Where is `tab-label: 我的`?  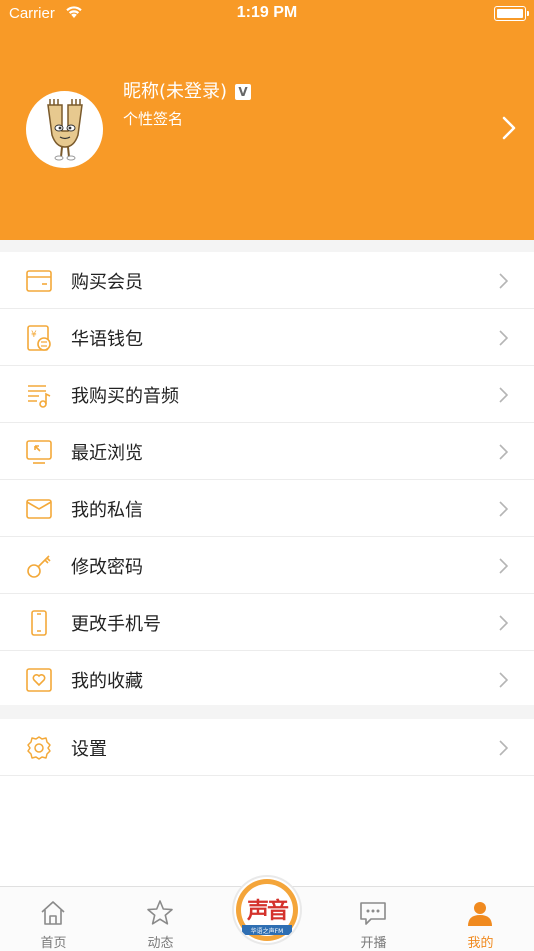 tab-label: 我的 is located at coordinates (480, 943).